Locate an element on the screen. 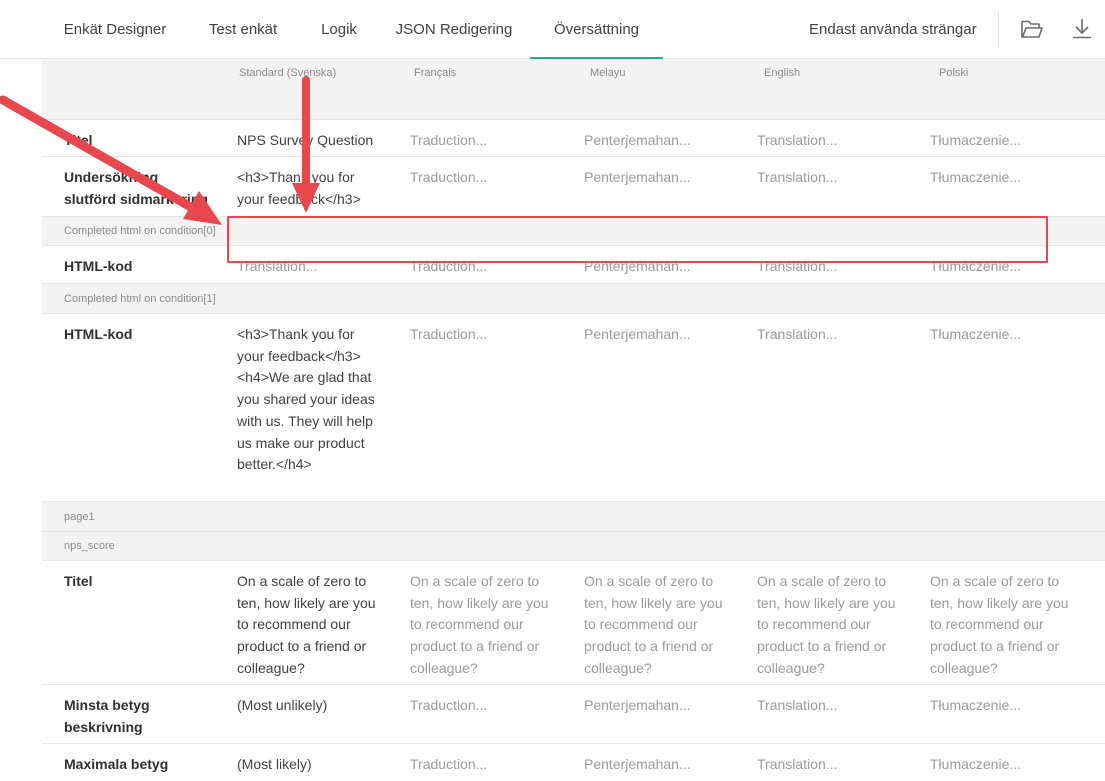  translation-cell-default: (Most likely) is located at coordinates (317, 765).